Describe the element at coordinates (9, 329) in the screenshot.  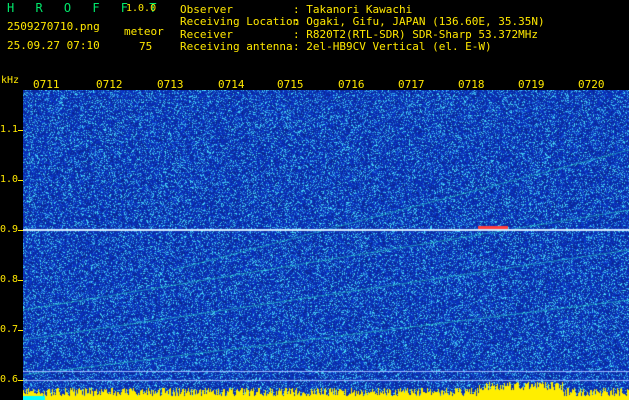
I see `freq-tick-0_7: 0.7` at that location.